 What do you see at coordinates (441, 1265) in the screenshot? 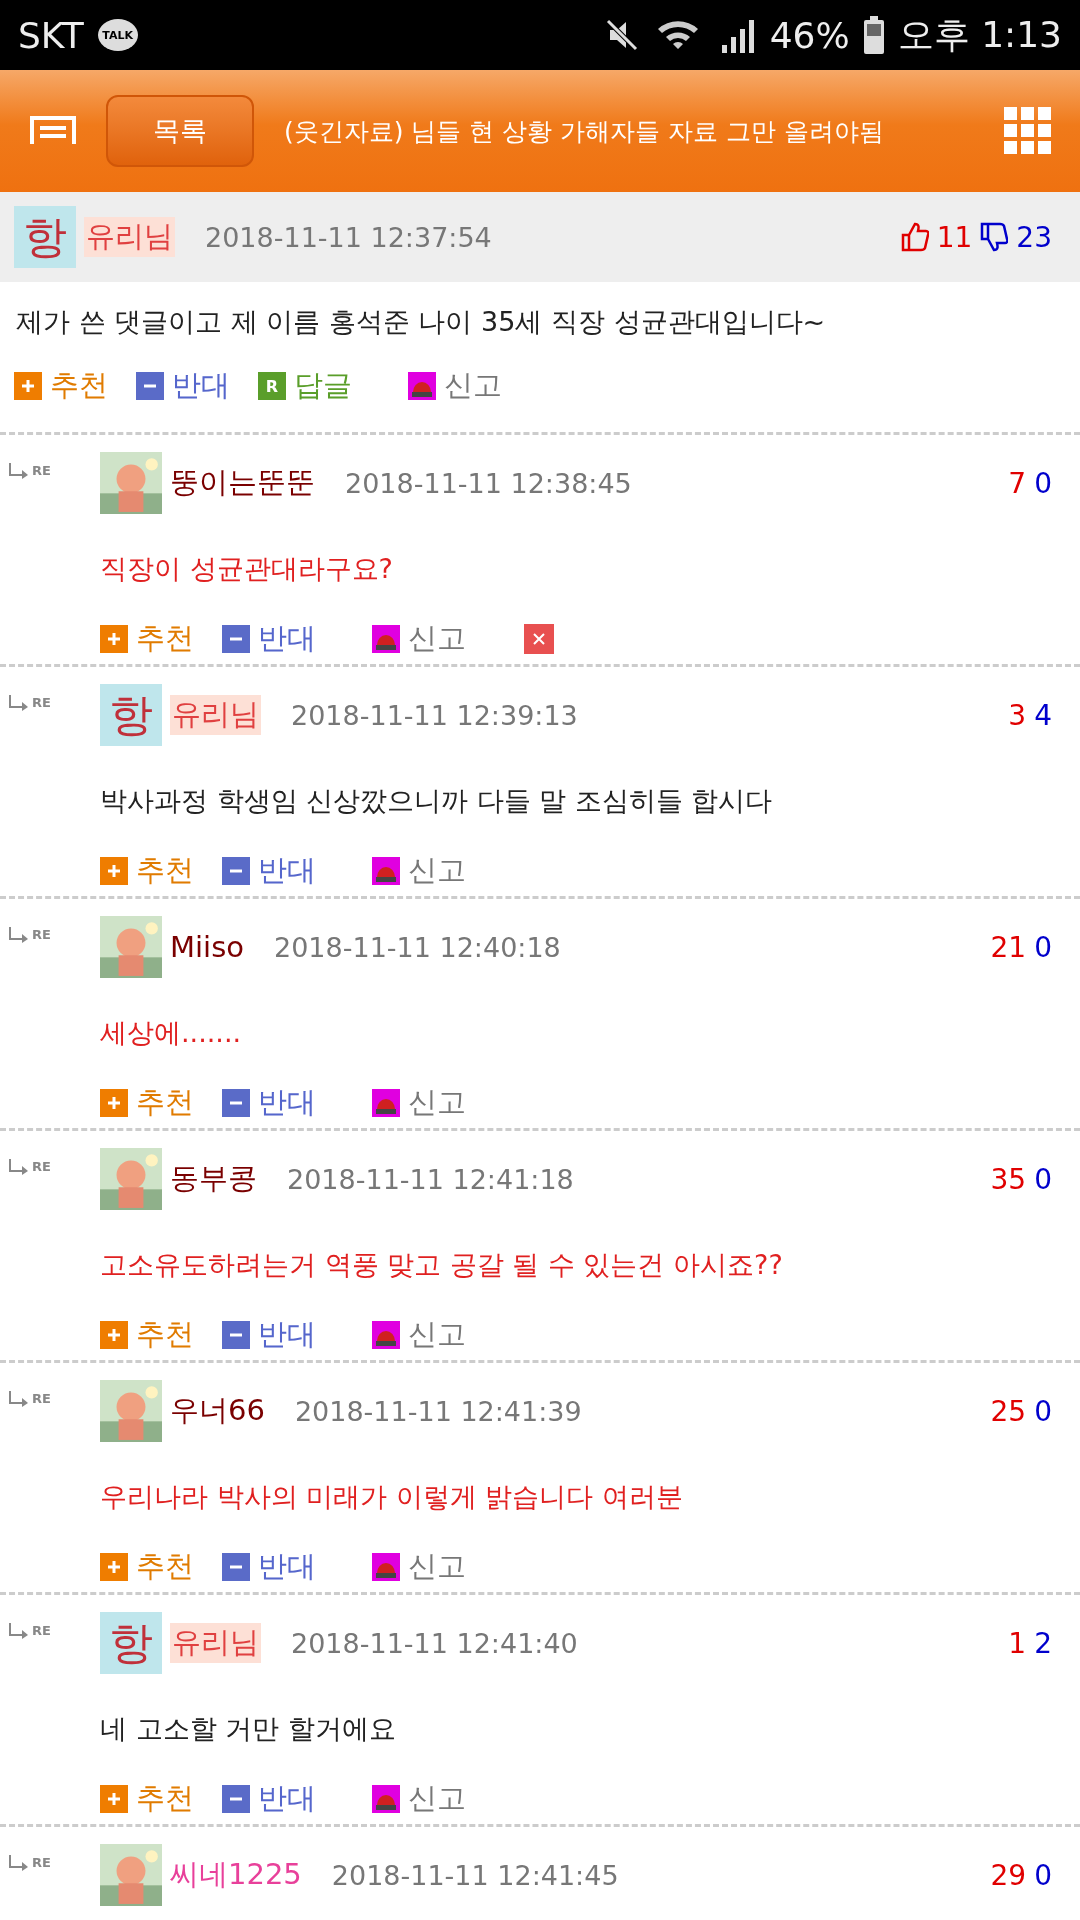
I see `comment-body: 고소유도하려는거 역풍 맞고 공갈 될 수 있는건 아시죠??` at bounding box center [441, 1265].